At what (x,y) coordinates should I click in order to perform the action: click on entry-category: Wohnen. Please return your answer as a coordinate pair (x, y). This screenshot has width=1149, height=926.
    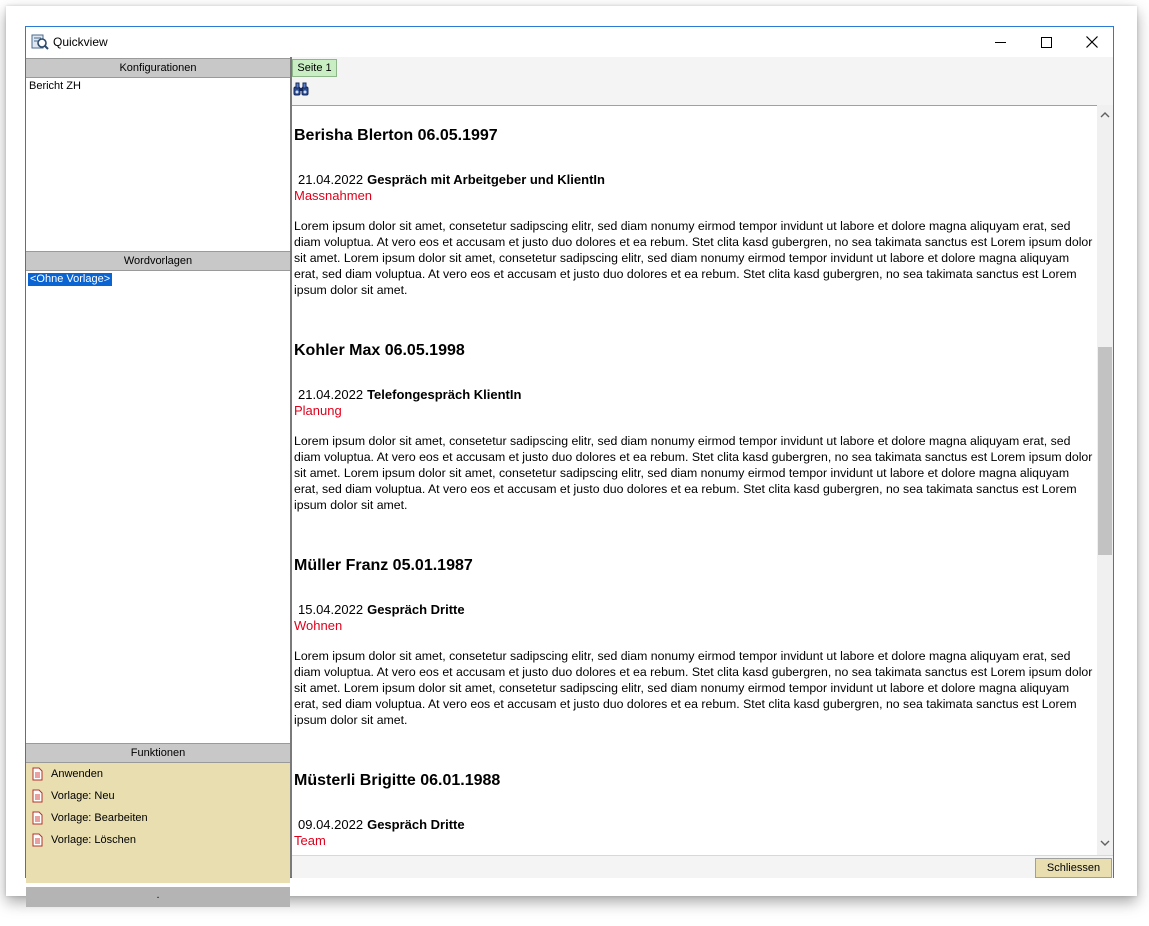
    Looking at the image, I should click on (318, 625).